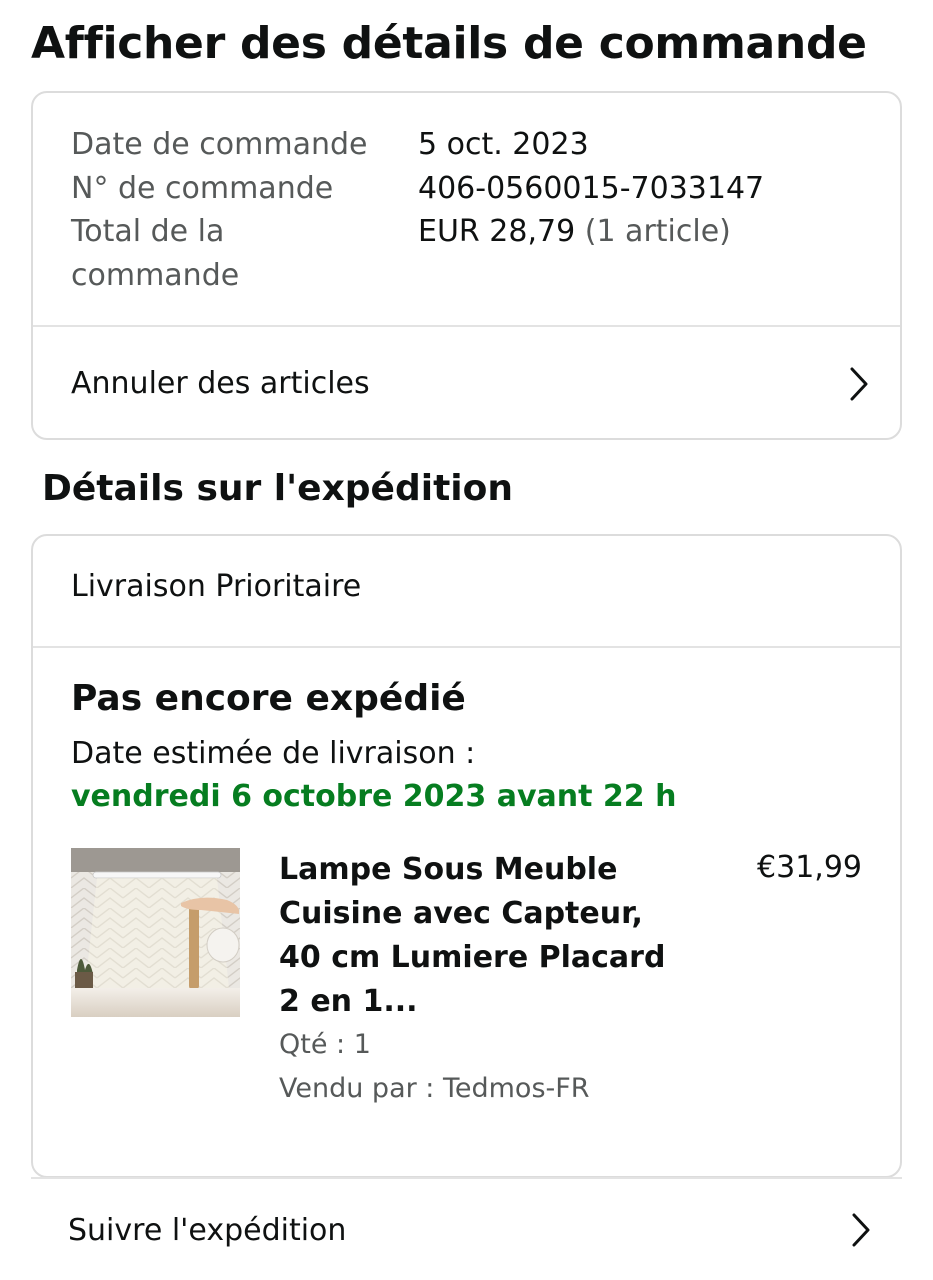  Describe the element at coordinates (325, 1044) in the screenshot. I see `product-quantity: Qté : 1` at that location.